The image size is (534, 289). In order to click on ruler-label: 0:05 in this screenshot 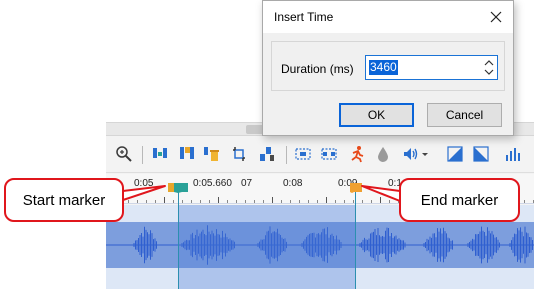, I will do `click(144, 183)`.